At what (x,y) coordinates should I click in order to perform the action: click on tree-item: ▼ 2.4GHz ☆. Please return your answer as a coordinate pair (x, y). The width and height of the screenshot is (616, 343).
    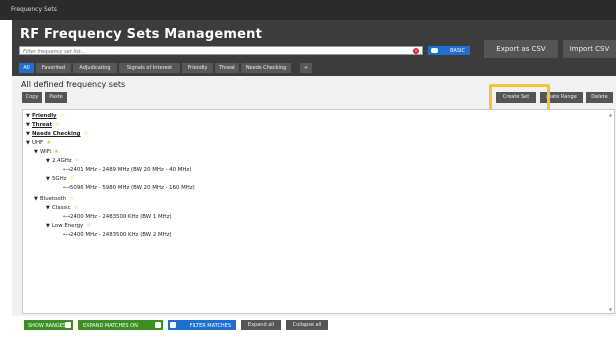
    Looking at the image, I should click on (63, 161).